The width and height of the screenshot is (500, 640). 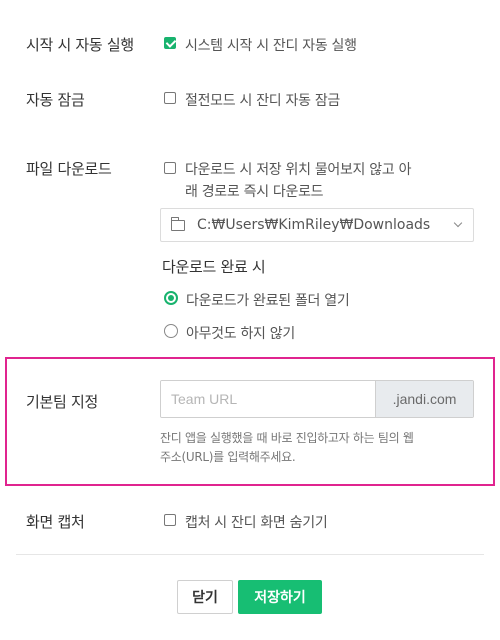 I want to click on save-button: 저장하기, so click(x=280, y=597).